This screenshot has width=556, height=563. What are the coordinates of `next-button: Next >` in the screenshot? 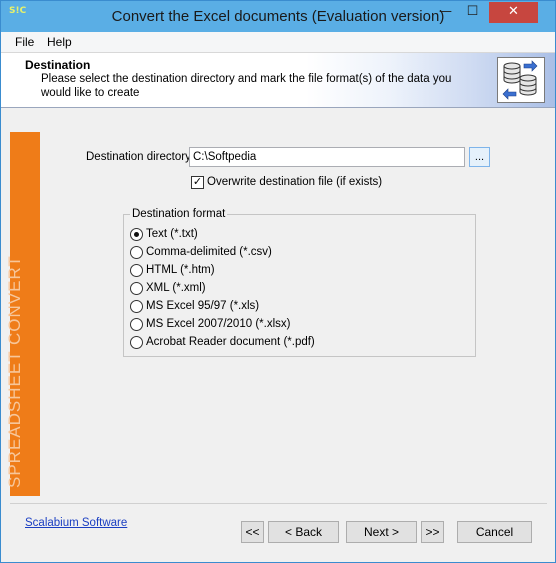 It's located at (381, 532).